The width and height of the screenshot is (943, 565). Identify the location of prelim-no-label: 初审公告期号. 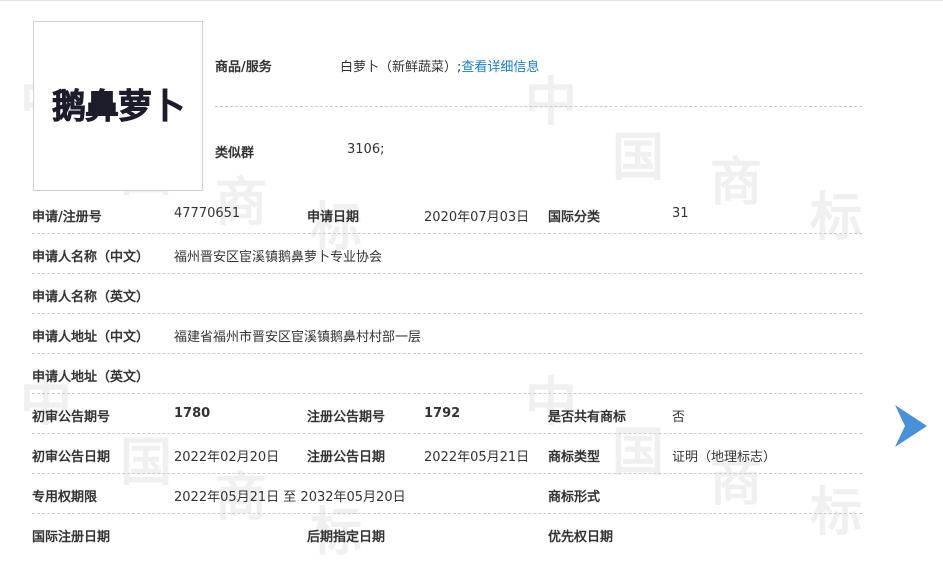
(71, 417).